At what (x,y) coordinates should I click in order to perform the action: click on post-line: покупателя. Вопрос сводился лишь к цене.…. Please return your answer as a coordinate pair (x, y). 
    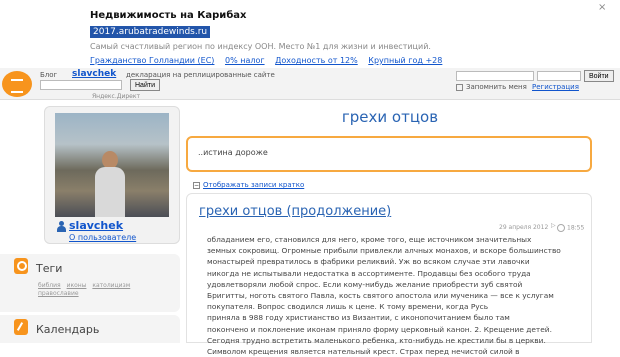
    Looking at the image, I should click on (348, 307).